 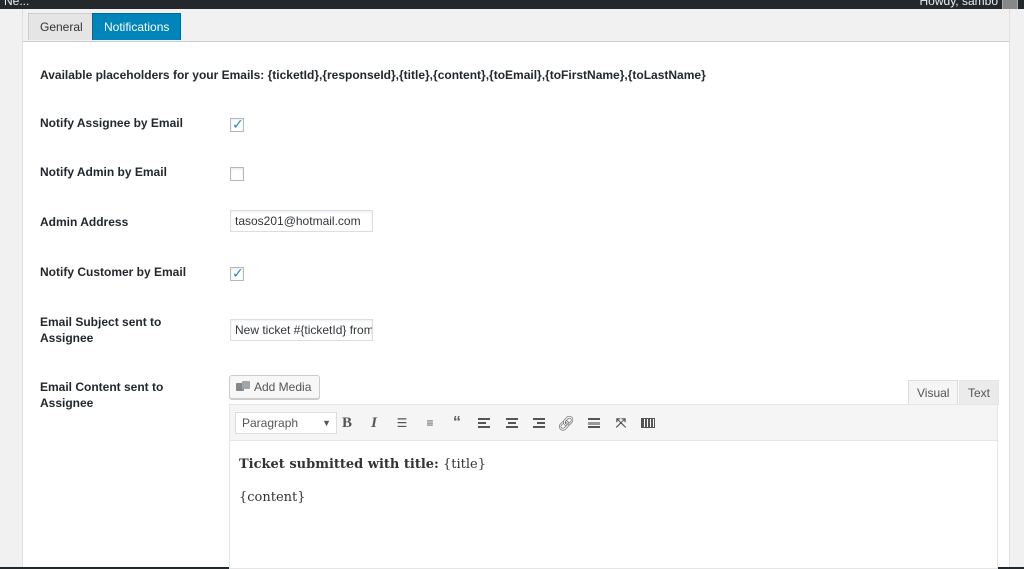 I want to click on link-icon: 🔗︎, so click(x=566, y=423).